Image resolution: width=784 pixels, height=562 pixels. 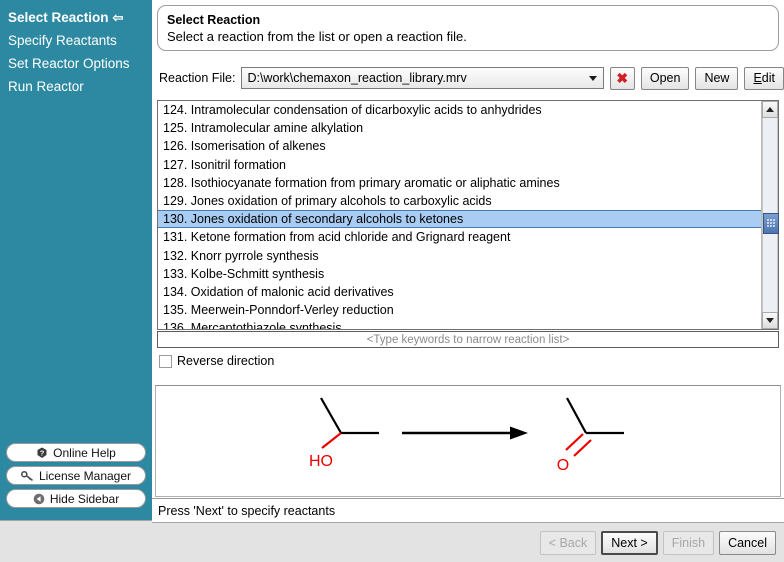 I want to click on next-button-label: Next >, so click(x=629, y=542).